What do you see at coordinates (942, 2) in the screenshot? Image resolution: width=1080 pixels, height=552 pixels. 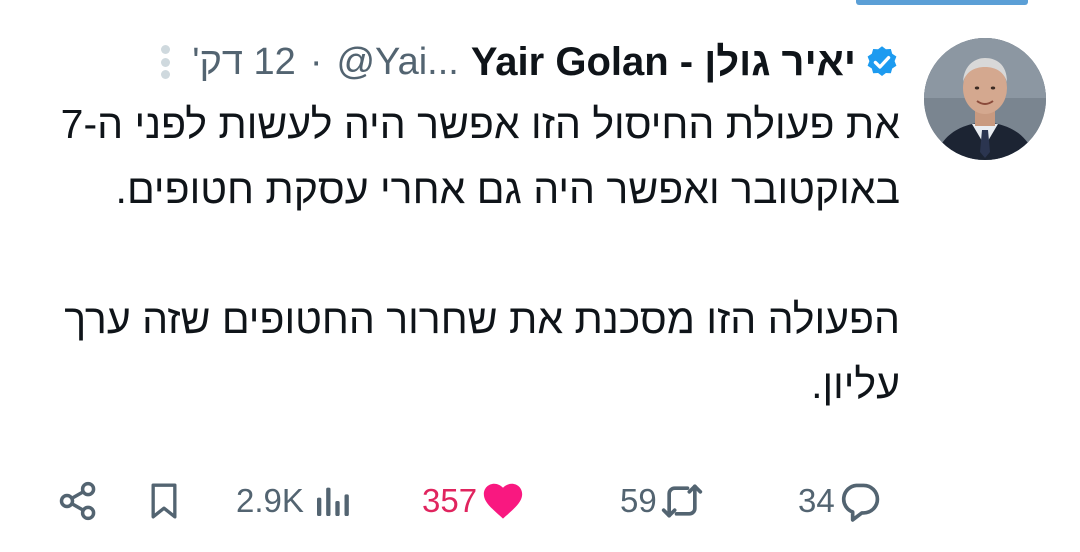 I see `scroll-indicator` at bounding box center [942, 2].